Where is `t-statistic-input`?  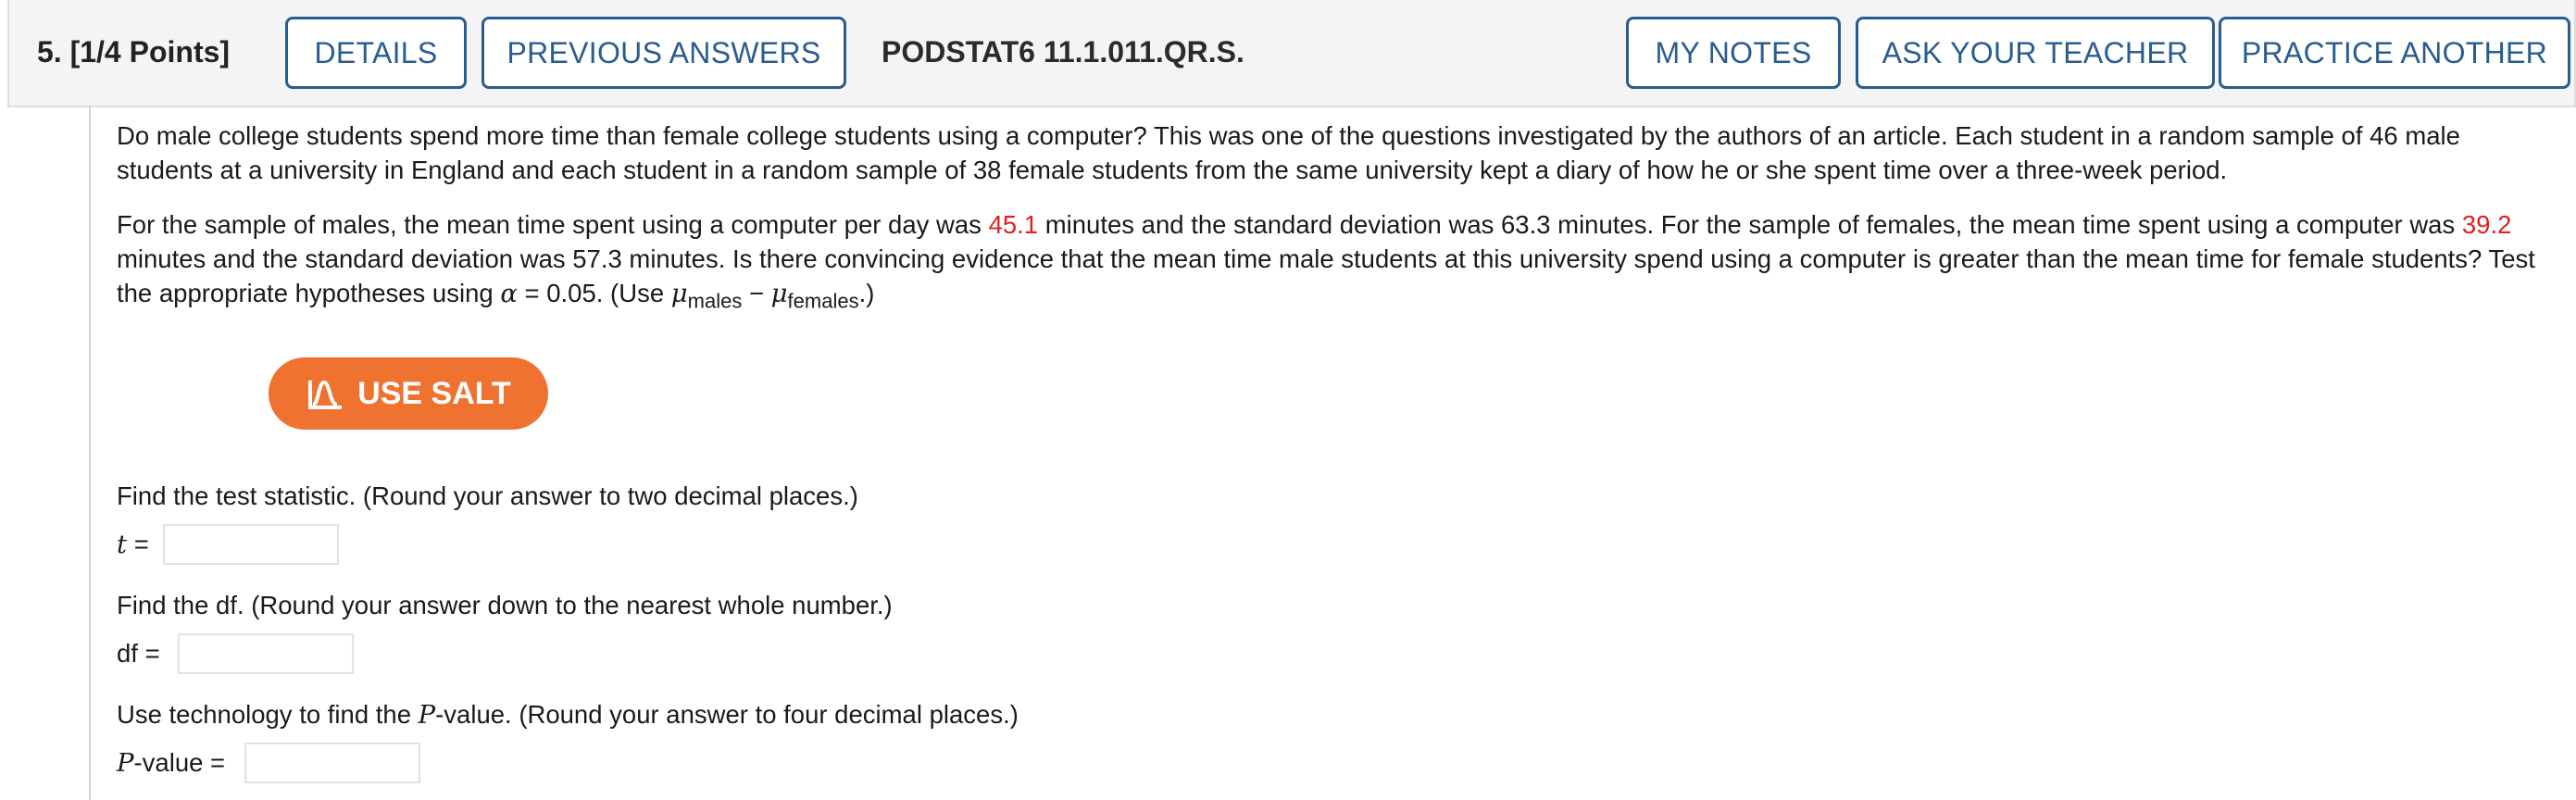 t-statistic-input is located at coordinates (251, 545).